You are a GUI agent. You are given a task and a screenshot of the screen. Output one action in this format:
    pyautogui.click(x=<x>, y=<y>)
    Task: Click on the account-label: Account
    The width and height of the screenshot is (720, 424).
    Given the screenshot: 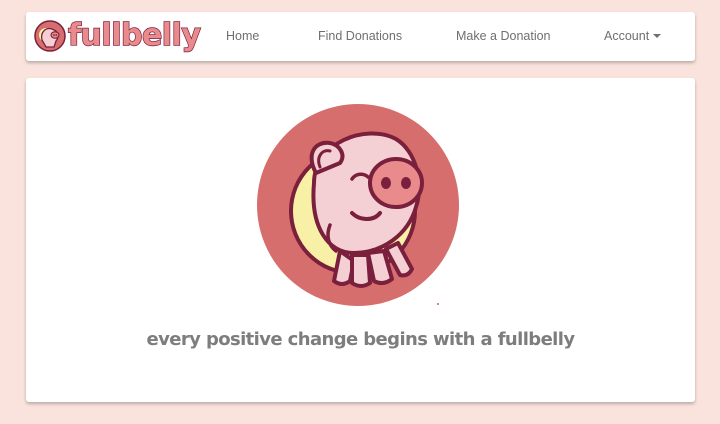 What is the action you would take?
    pyautogui.click(x=627, y=36)
    